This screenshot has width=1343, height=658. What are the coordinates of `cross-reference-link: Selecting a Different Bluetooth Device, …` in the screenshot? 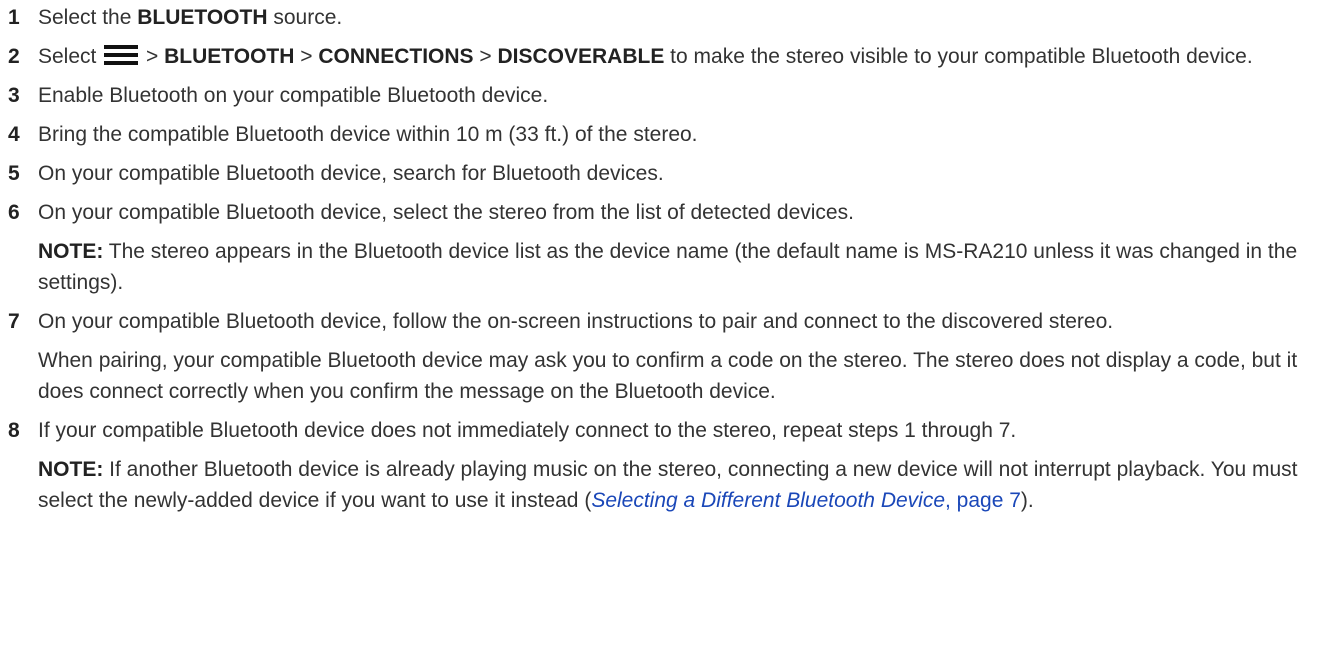 It's located at (806, 500).